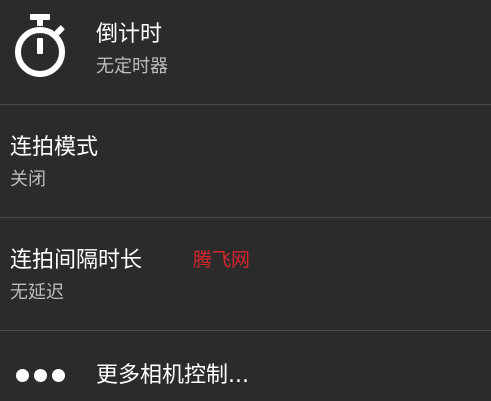  I want to click on burst-interval-value: 无延迟, so click(37, 292).